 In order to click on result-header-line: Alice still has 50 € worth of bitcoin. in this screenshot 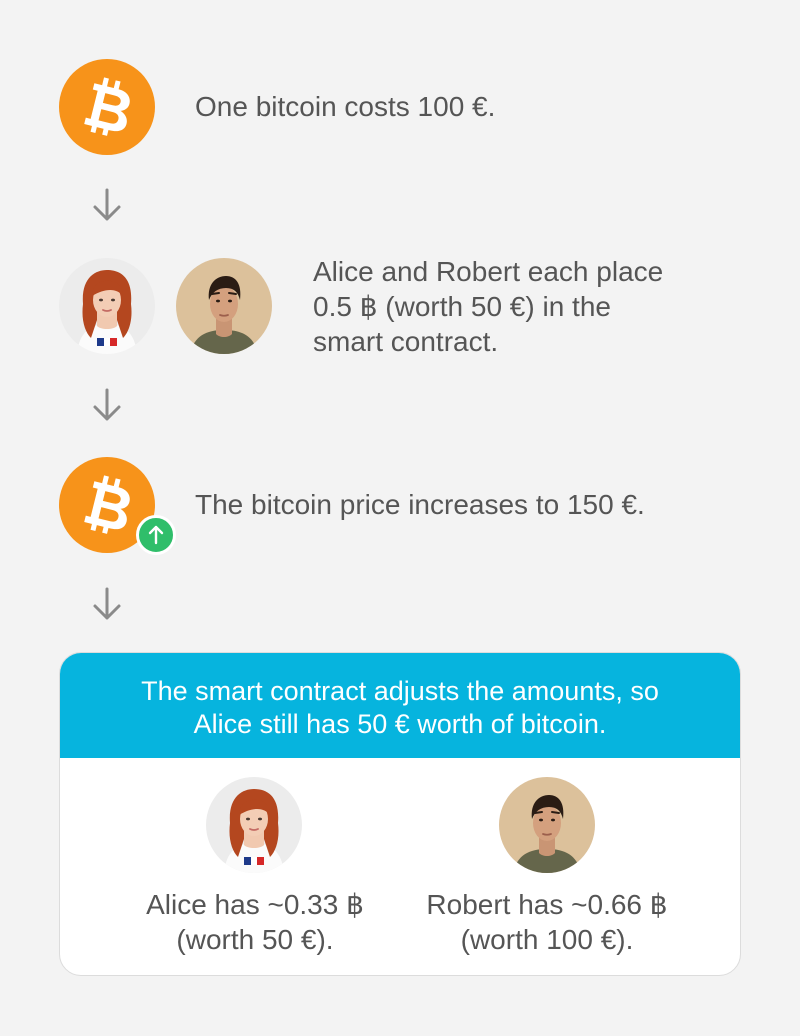, I will do `click(400, 724)`.